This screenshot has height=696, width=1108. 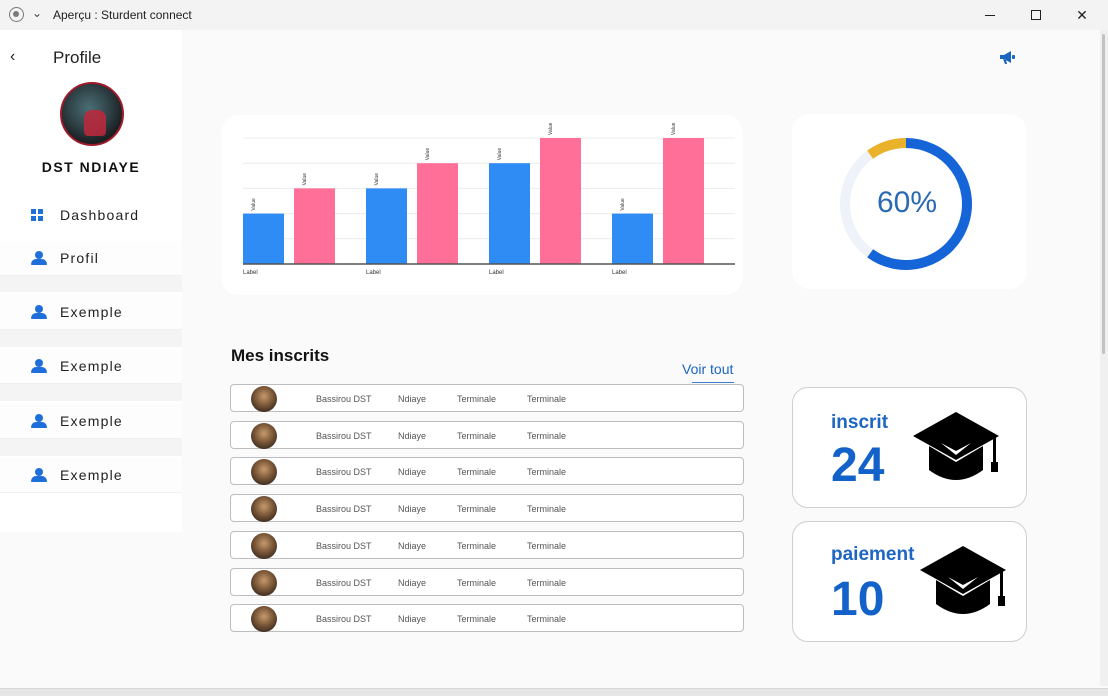 I want to click on sidebar-item-dashboard: Dashboard, so click(x=91, y=215).